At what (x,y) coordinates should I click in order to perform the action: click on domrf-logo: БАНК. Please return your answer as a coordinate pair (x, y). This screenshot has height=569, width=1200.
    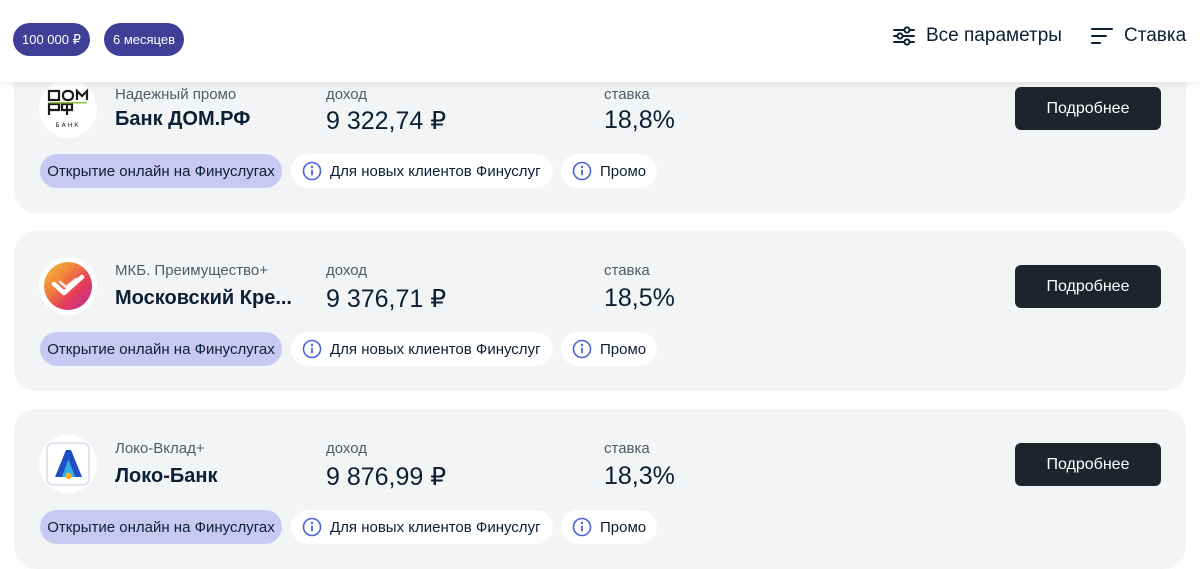
    Looking at the image, I should click on (68, 109).